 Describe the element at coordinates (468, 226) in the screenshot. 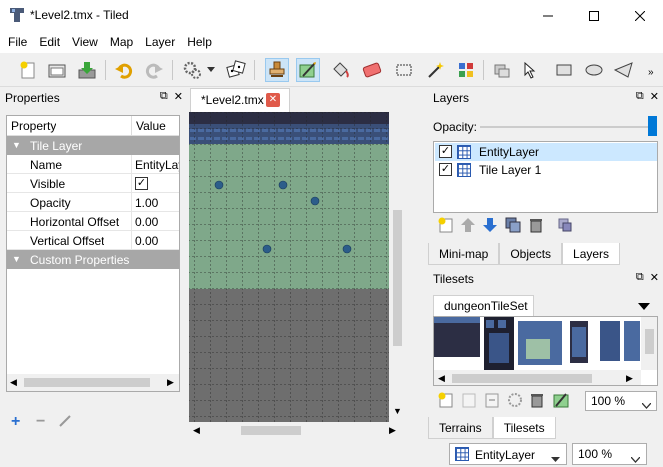

I see `raise-layer-icon` at that location.